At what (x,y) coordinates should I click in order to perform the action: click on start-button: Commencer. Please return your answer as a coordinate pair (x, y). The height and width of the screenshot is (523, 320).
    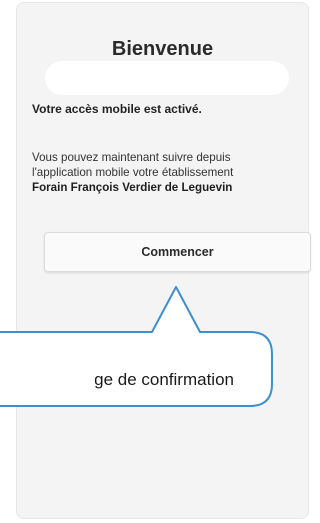
    Looking at the image, I should click on (177, 252).